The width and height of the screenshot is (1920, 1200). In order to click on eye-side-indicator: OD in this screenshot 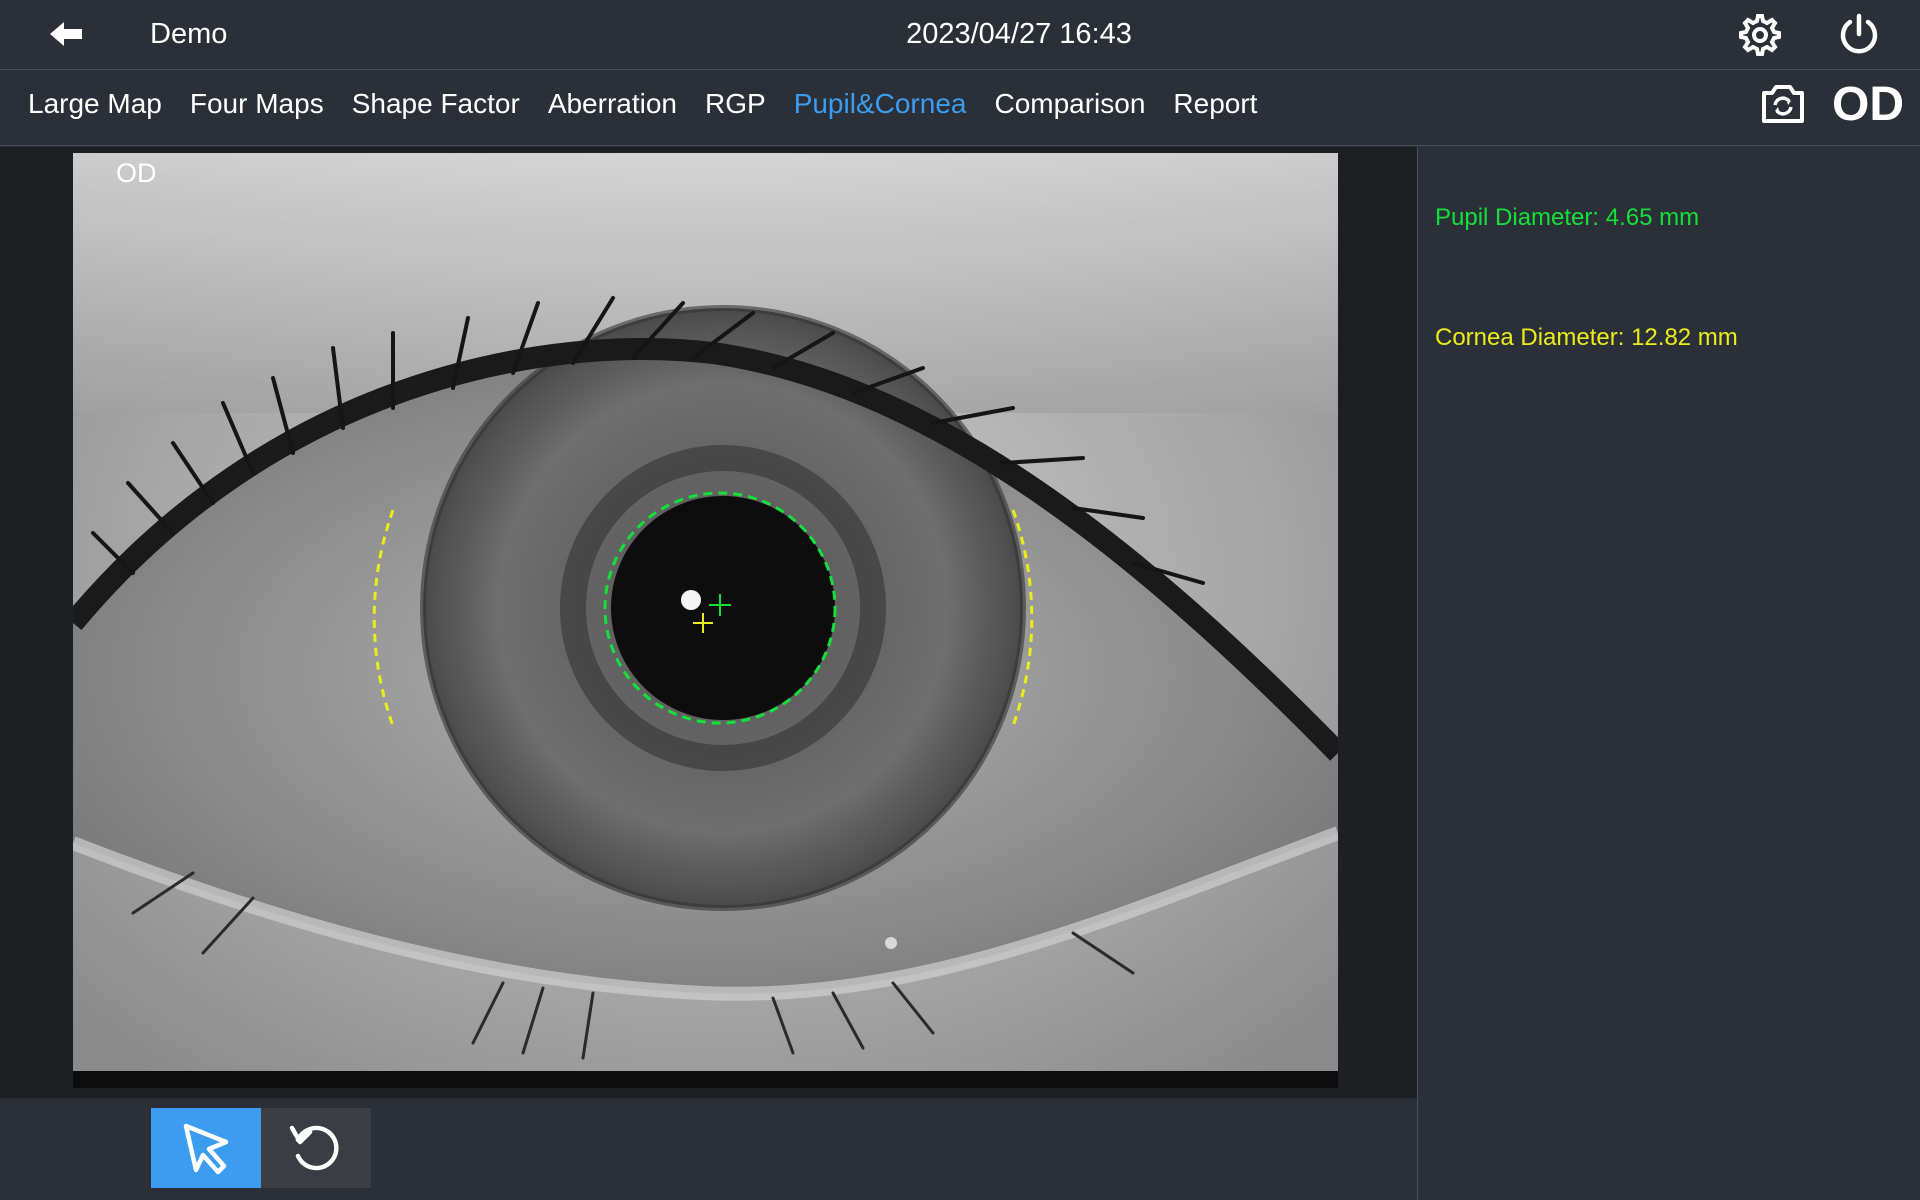, I will do `click(1868, 104)`.